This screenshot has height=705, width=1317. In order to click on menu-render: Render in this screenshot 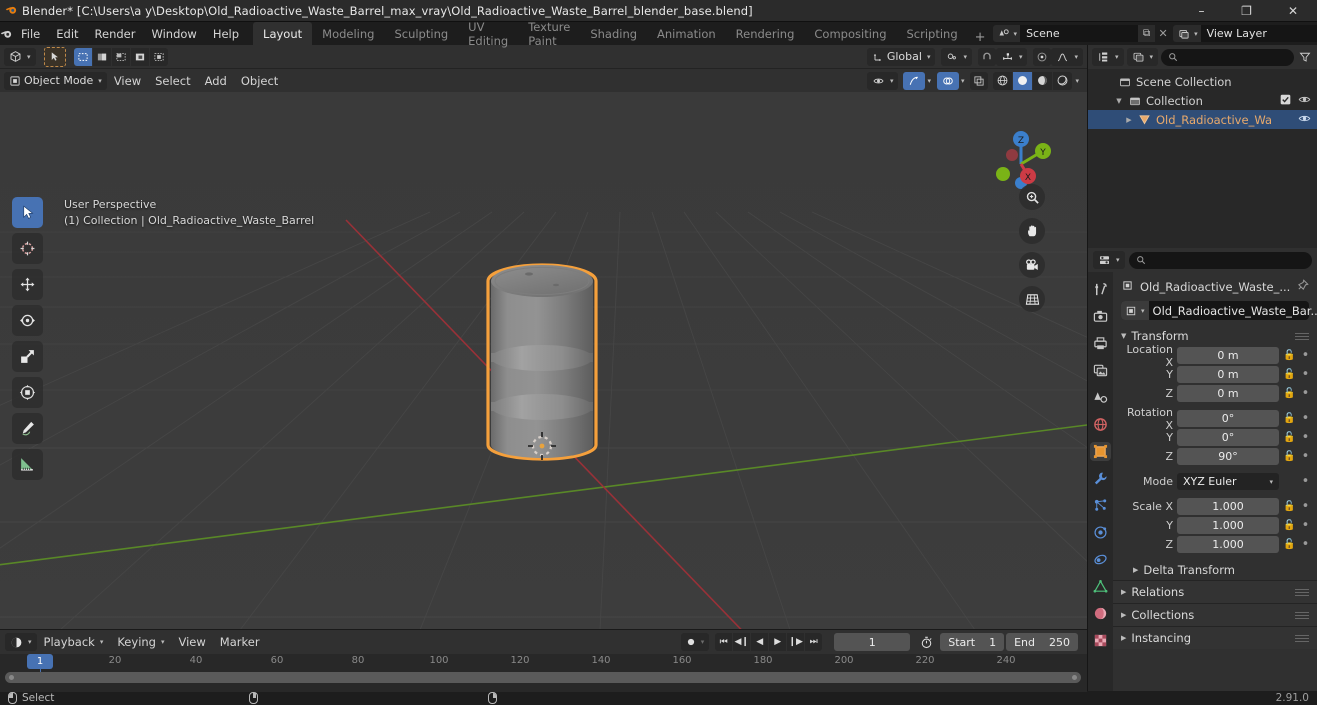, I will do `click(115, 33)`.